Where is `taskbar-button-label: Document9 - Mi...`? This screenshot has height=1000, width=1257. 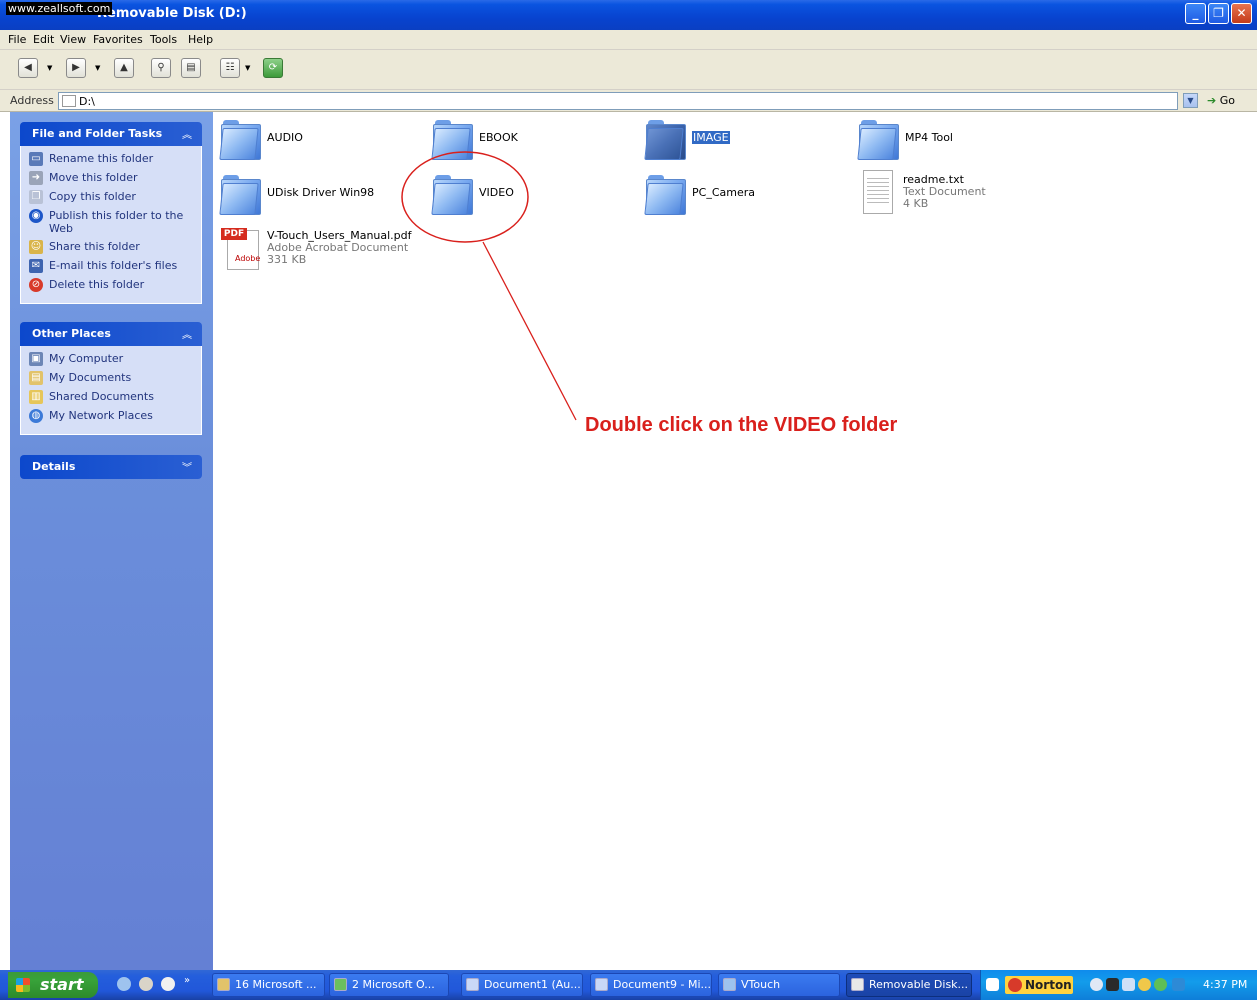
taskbar-button-label: Document9 - Mi... is located at coordinates (662, 984).